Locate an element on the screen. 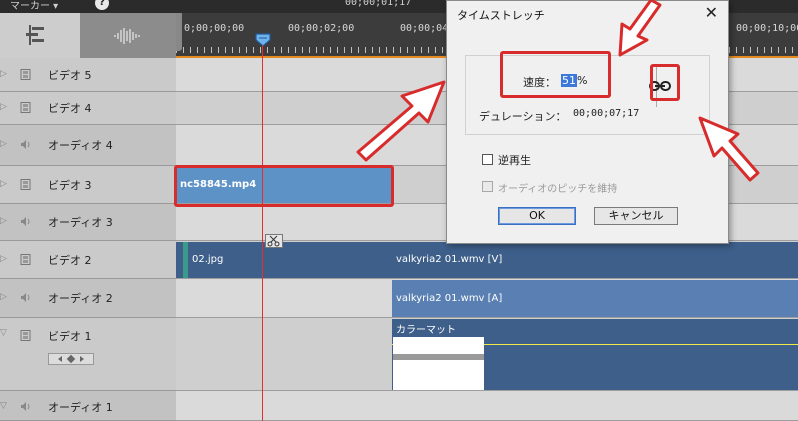 Image resolution: width=798 pixels, height=421 pixels. arrow-to-clip is located at coordinates (401, 121).